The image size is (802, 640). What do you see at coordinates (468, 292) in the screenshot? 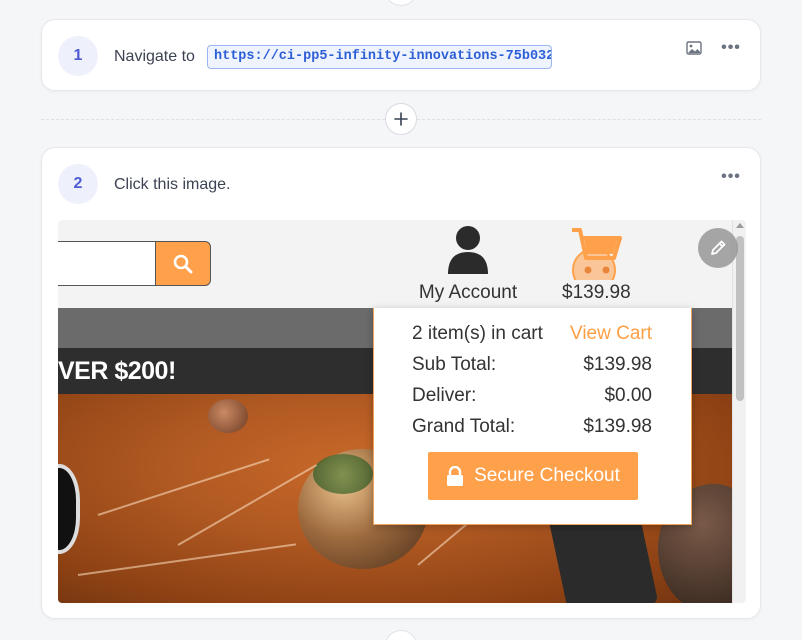
I see `account-label: My Account` at bounding box center [468, 292].